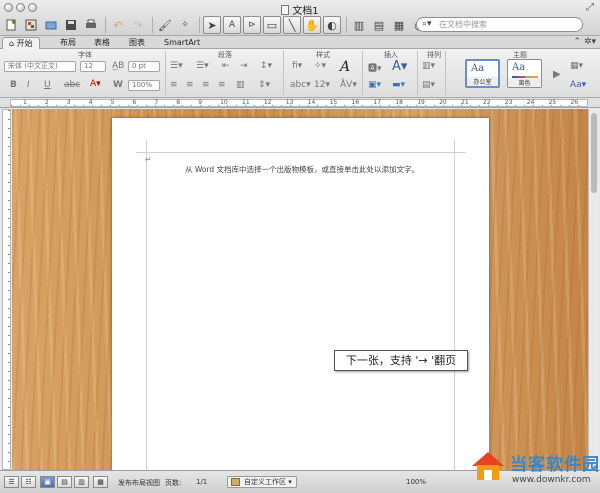 The width and height of the screenshot is (600, 493). What do you see at coordinates (182, 43) in the screenshot?
I see `tab-smartart: SmartArt` at bounding box center [182, 43].